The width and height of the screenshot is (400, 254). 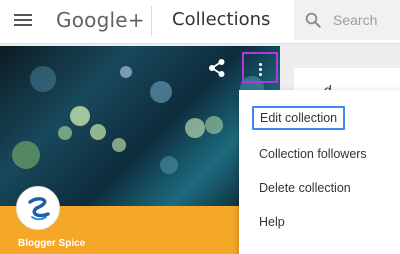 I want to click on menu-item-delete-collection: Delete collection, so click(x=305, y=188).